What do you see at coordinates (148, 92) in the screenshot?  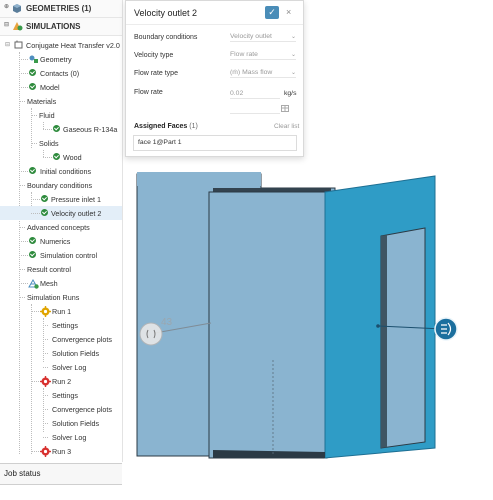 I see `flow-rate-label: Flow rate` at bounding box center [148, 92].